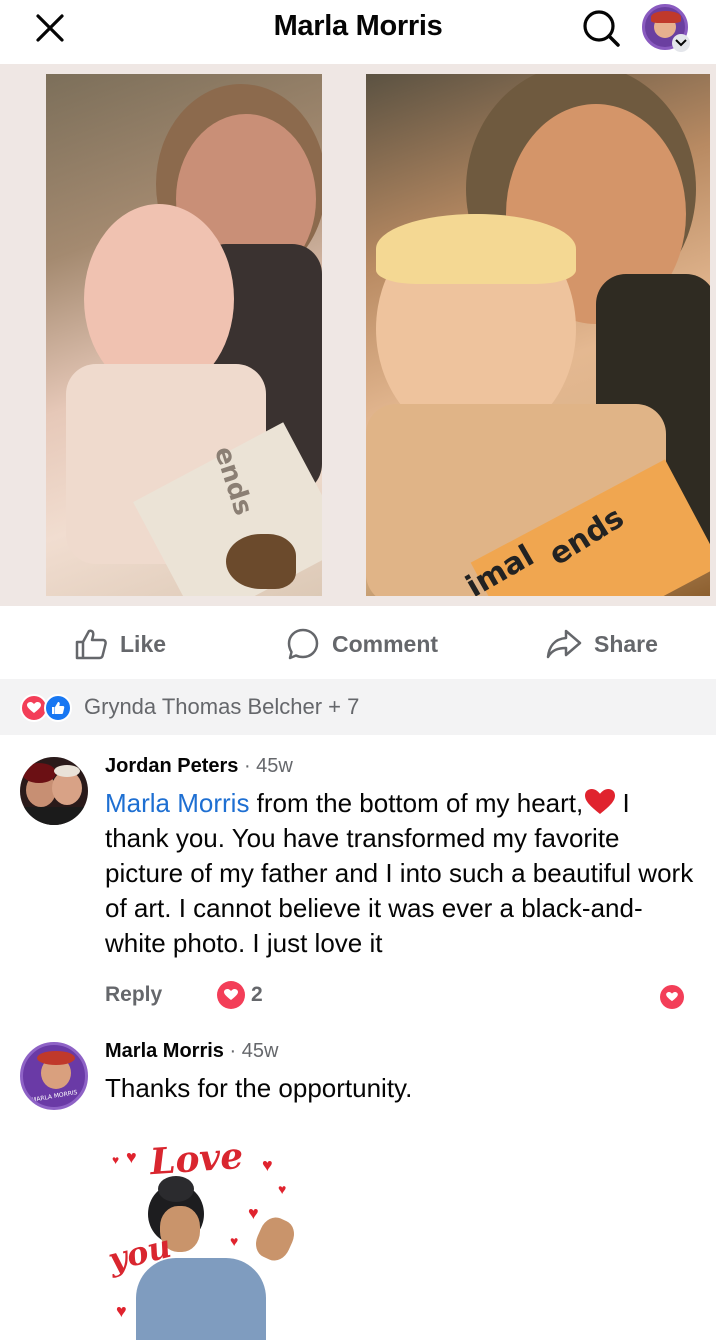  I want to click on like-label: Like, so click(143, 643).